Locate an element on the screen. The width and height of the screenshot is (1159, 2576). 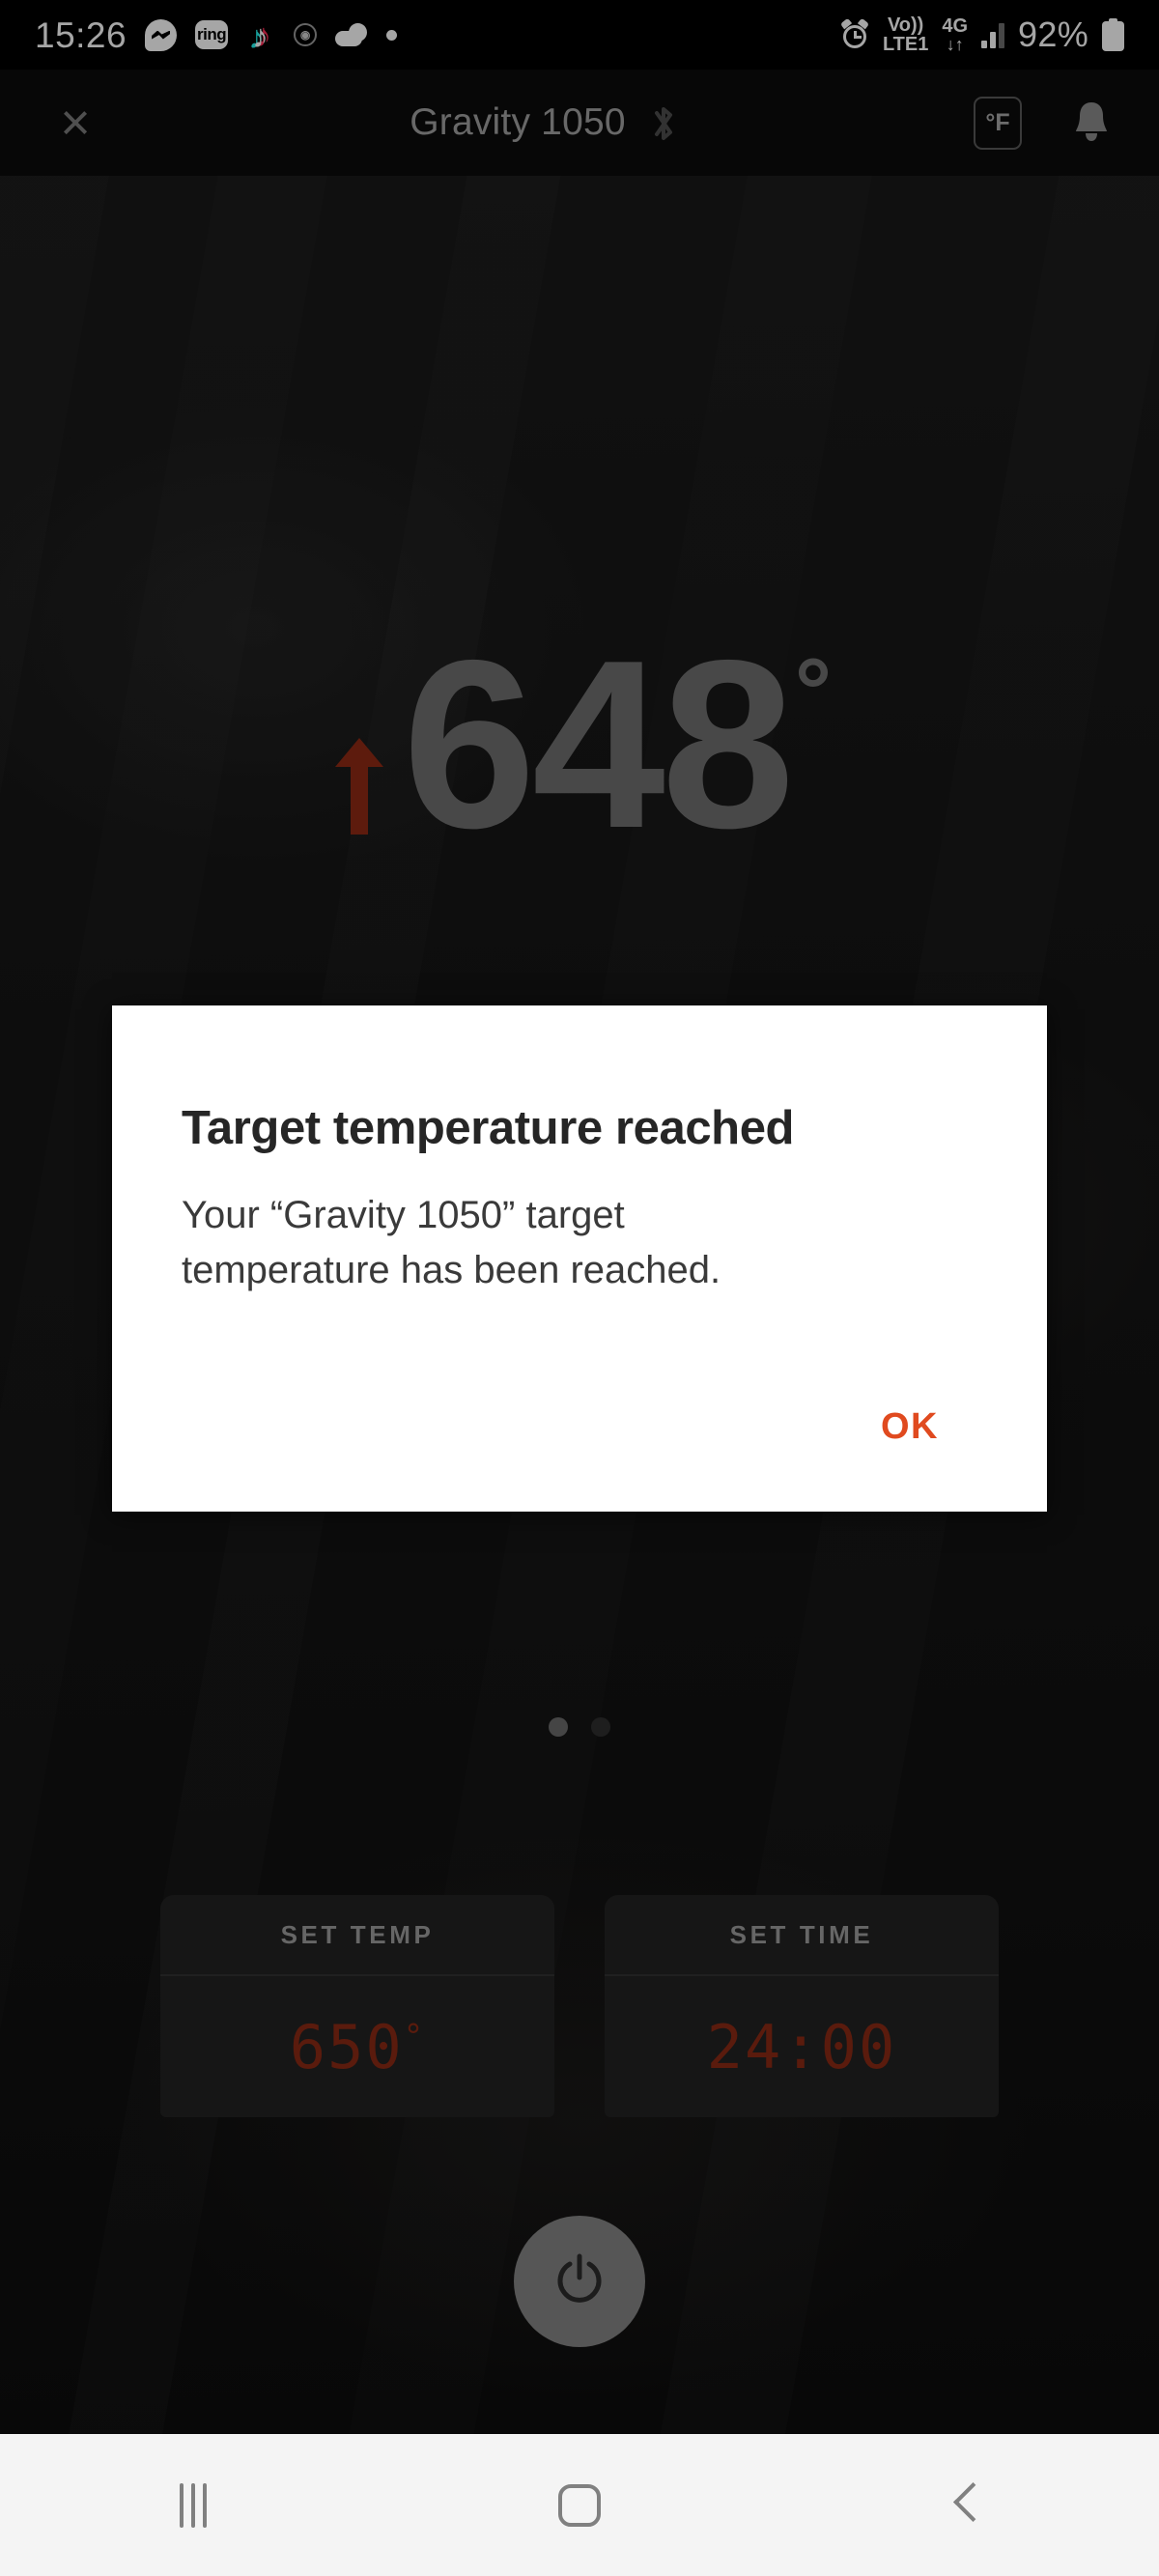
back-icon is located at coordinates (965, 2505).